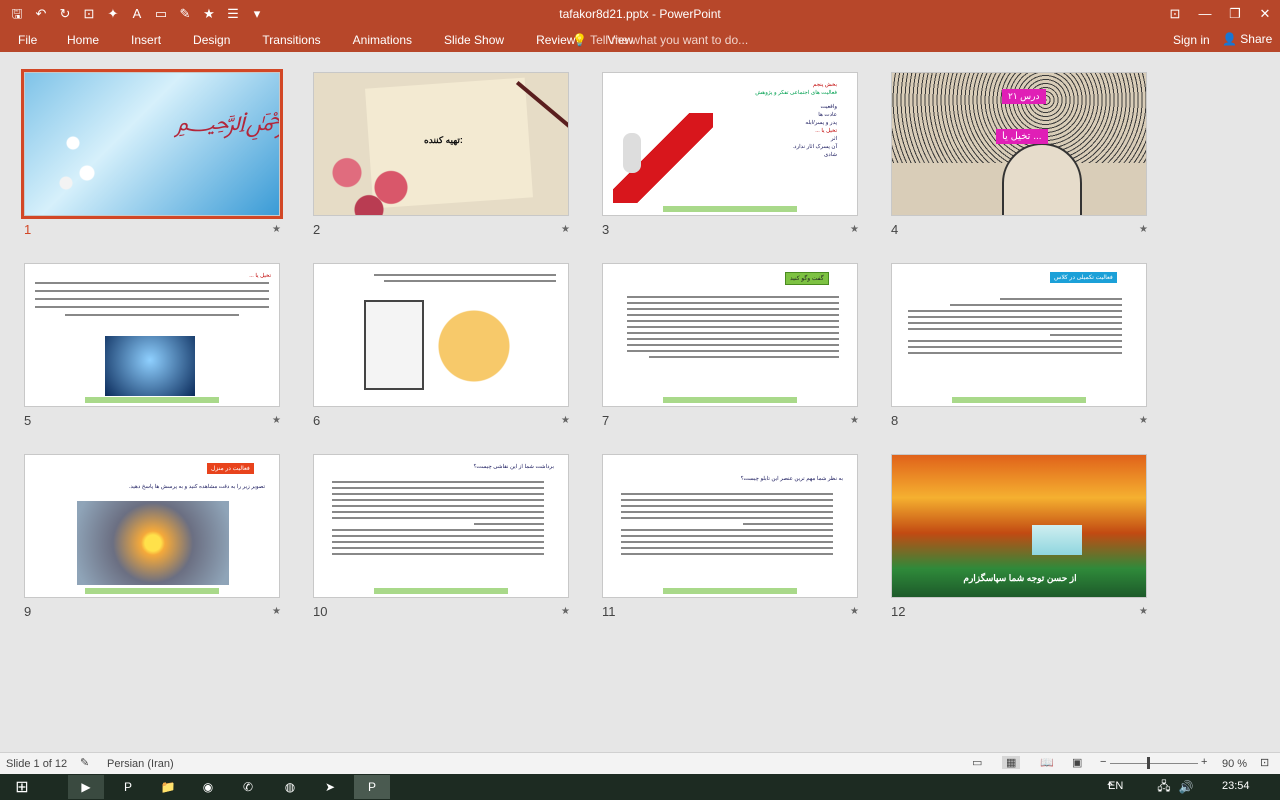 This screenshot has height=800, width=1280. Describe the element at coordinates (441, 144) in the screenshot. I see `slide-thumbnail: تهیه کننده:` at that location.